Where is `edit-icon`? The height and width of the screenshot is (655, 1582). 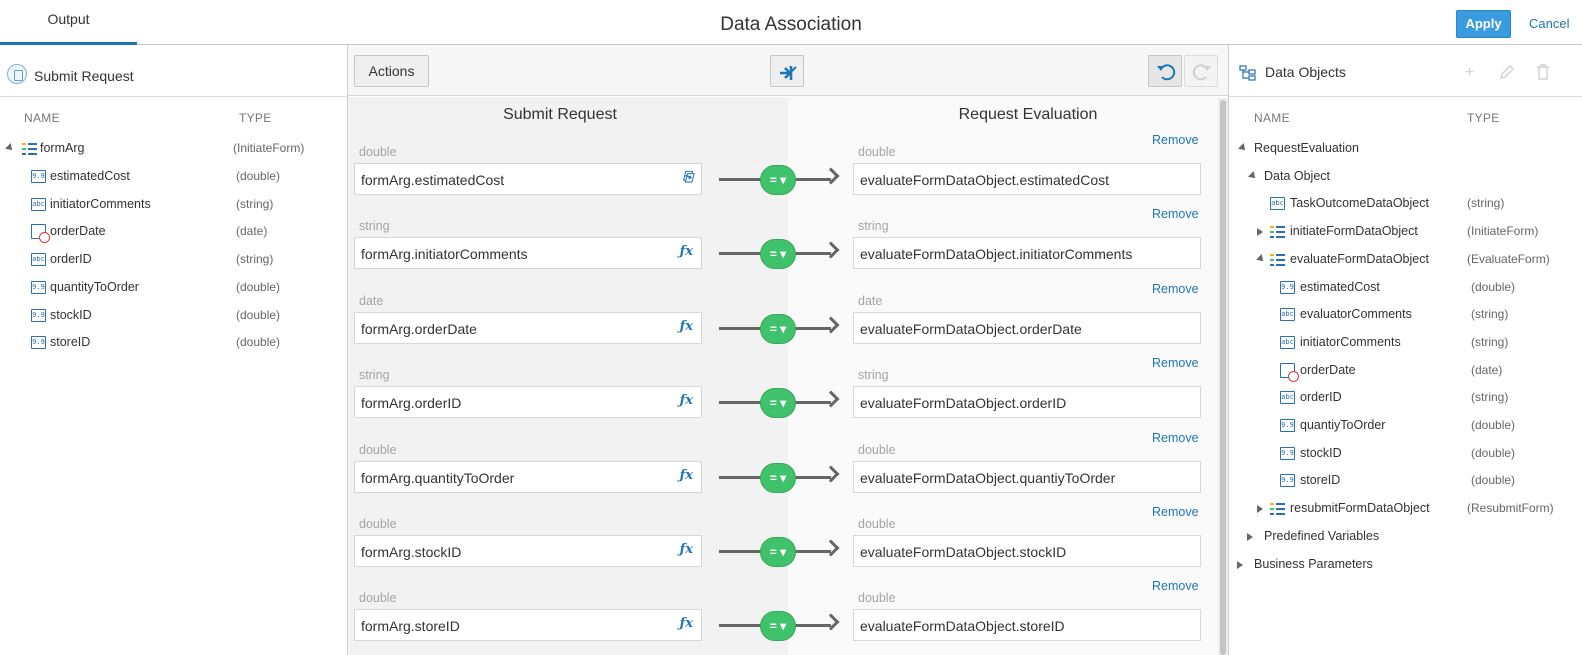
edit-icon is located at coordinates (1507, 74).